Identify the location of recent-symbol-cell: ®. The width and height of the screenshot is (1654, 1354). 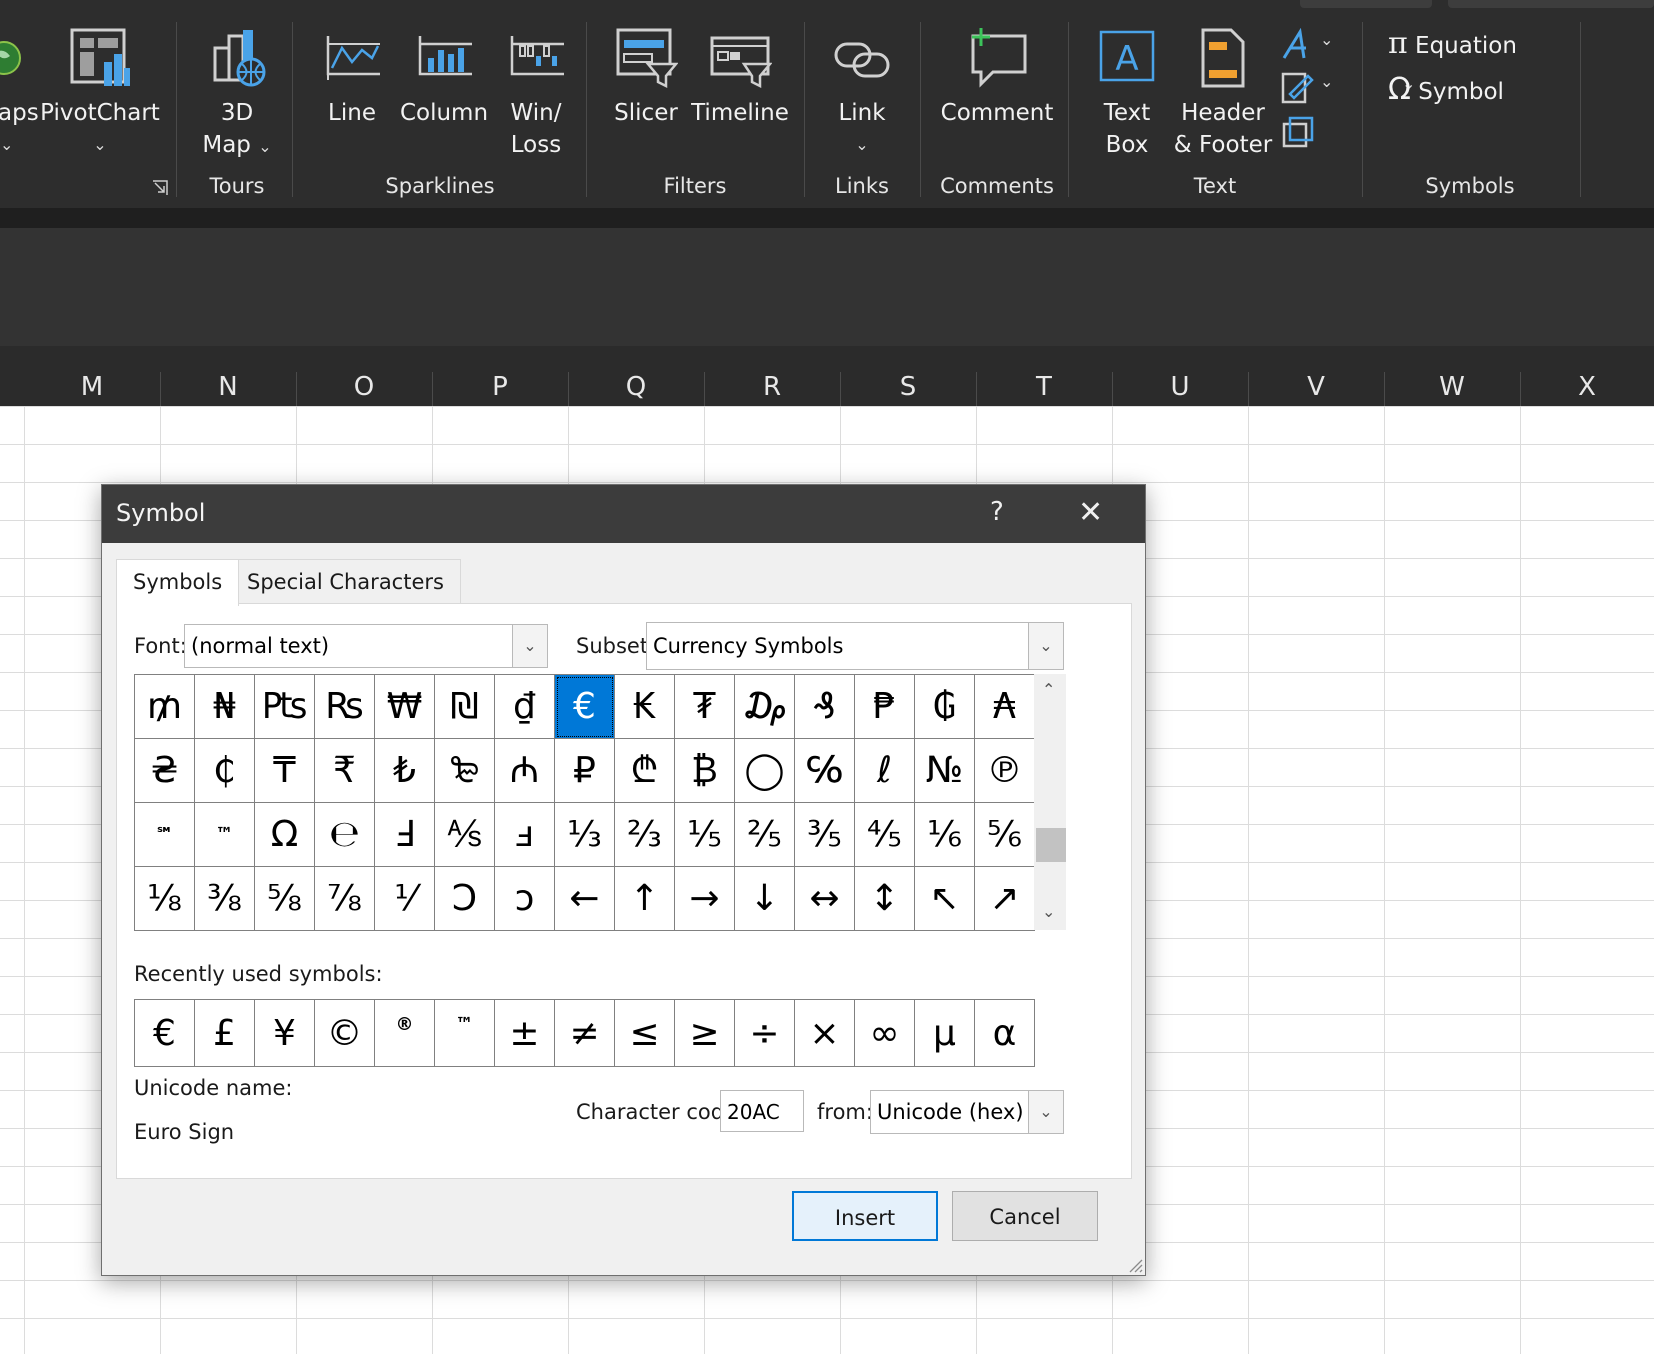
(405, 1033).